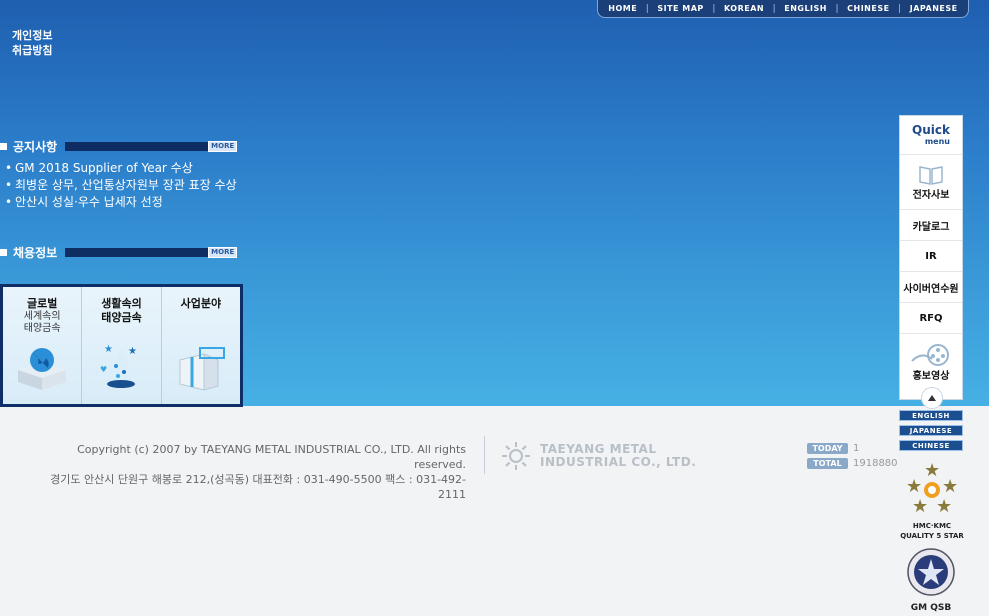  I want to click on quick-item-label: RFQ, so click(931, 318).